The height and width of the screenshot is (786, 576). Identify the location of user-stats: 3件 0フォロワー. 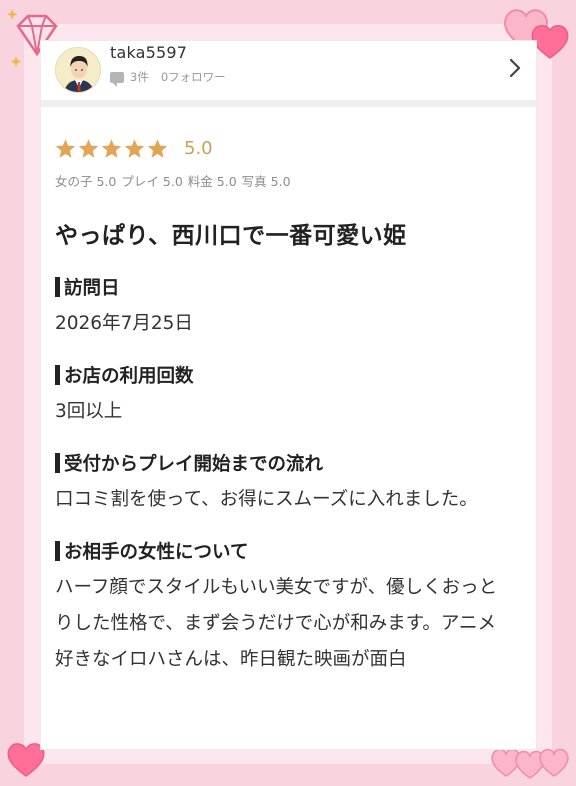
(168, 78).